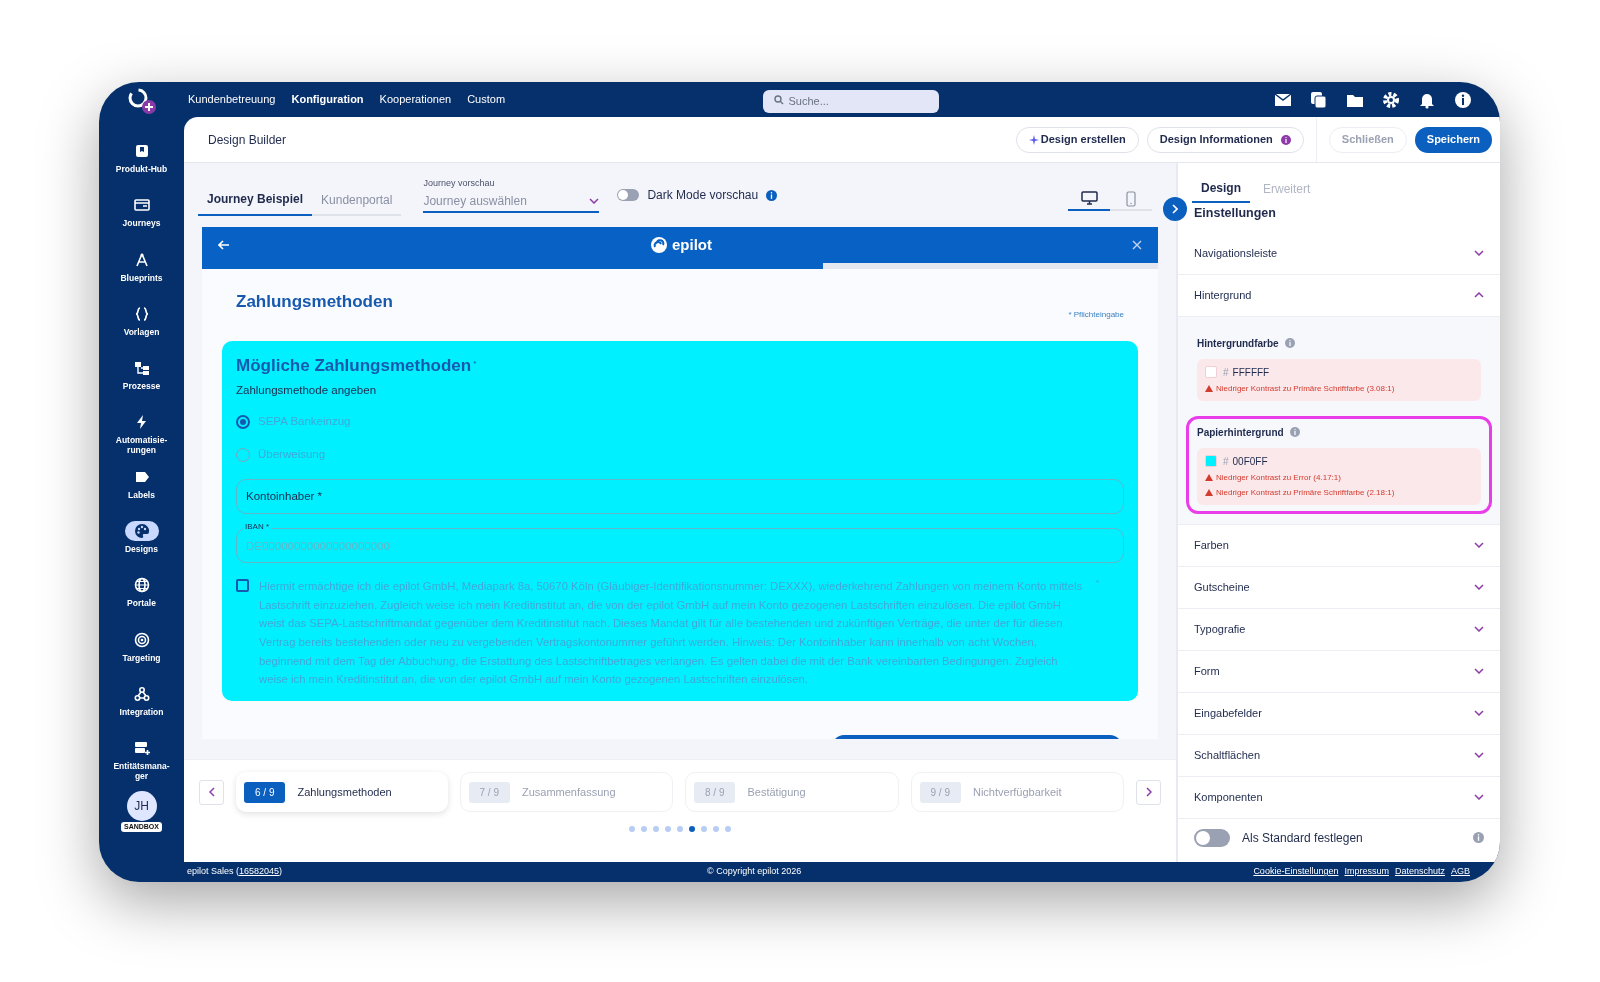 This screenshot has height=982, width=1600. I want to click on warning-text: Niedriger Kontrast zu Primäre Schriftfarbe (3.08:1), so click(1305, 388).